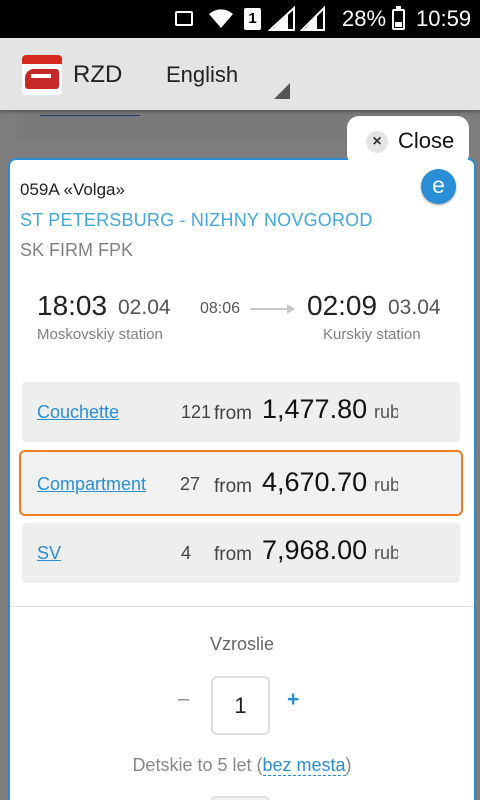 The height and width of the screenshot is (800, 480). Describe the element at coordinates (72, 189) in the screenshot. I see `train-number: 059A «Volga»` at that location.